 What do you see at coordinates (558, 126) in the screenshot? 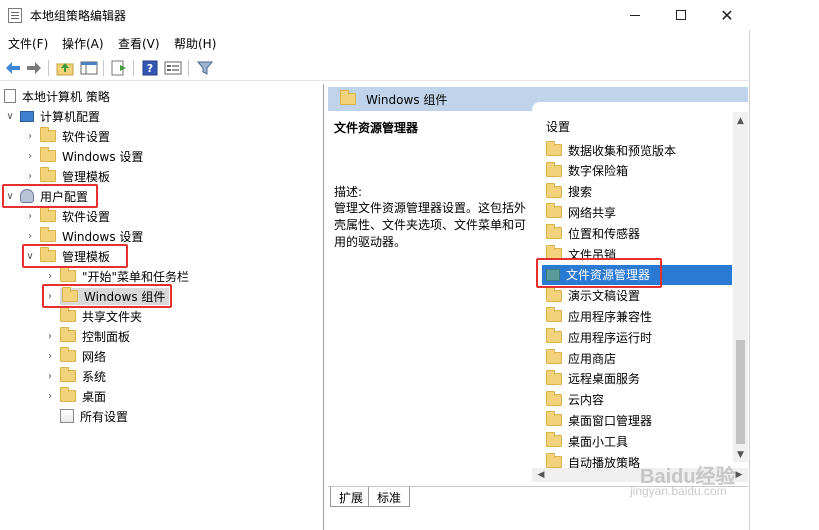
I see `column-header-setting: 设置` at bounding box center [558, 126].